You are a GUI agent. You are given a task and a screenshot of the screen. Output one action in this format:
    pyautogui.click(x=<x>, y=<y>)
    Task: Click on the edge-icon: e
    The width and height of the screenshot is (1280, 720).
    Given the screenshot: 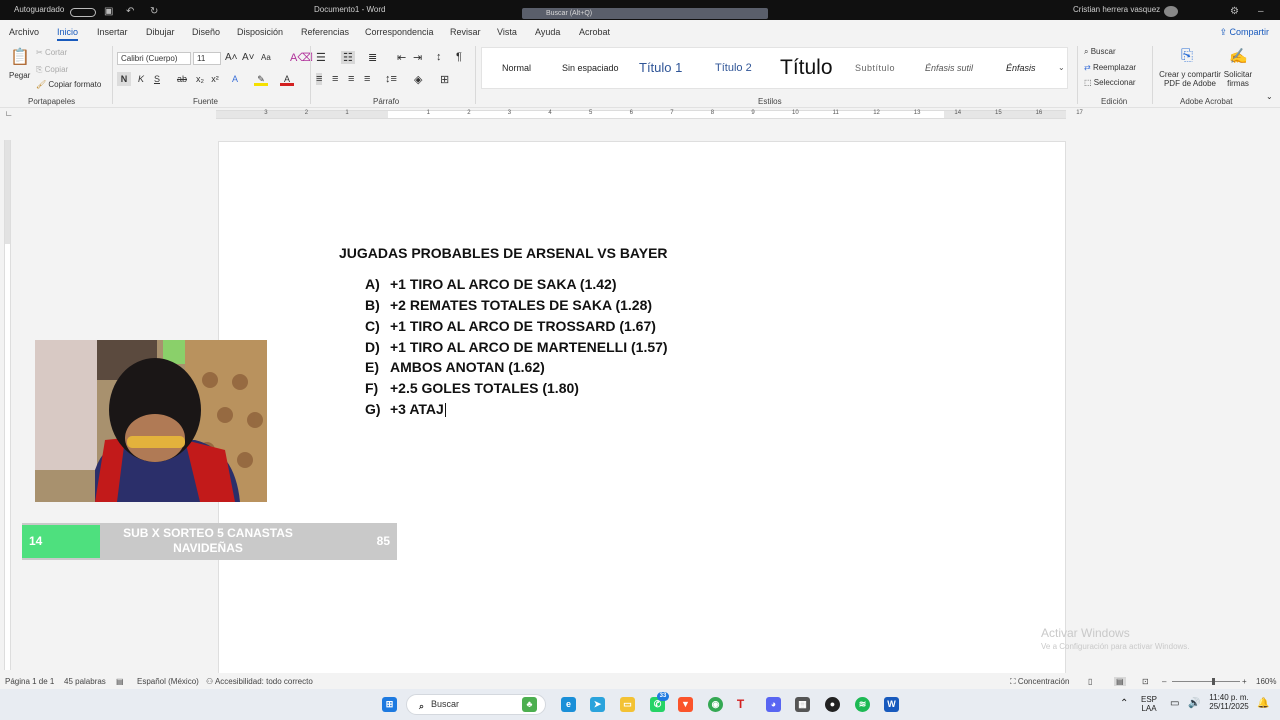 What is the action you would take?
    pyautogui.click(x=568, y=704)
    